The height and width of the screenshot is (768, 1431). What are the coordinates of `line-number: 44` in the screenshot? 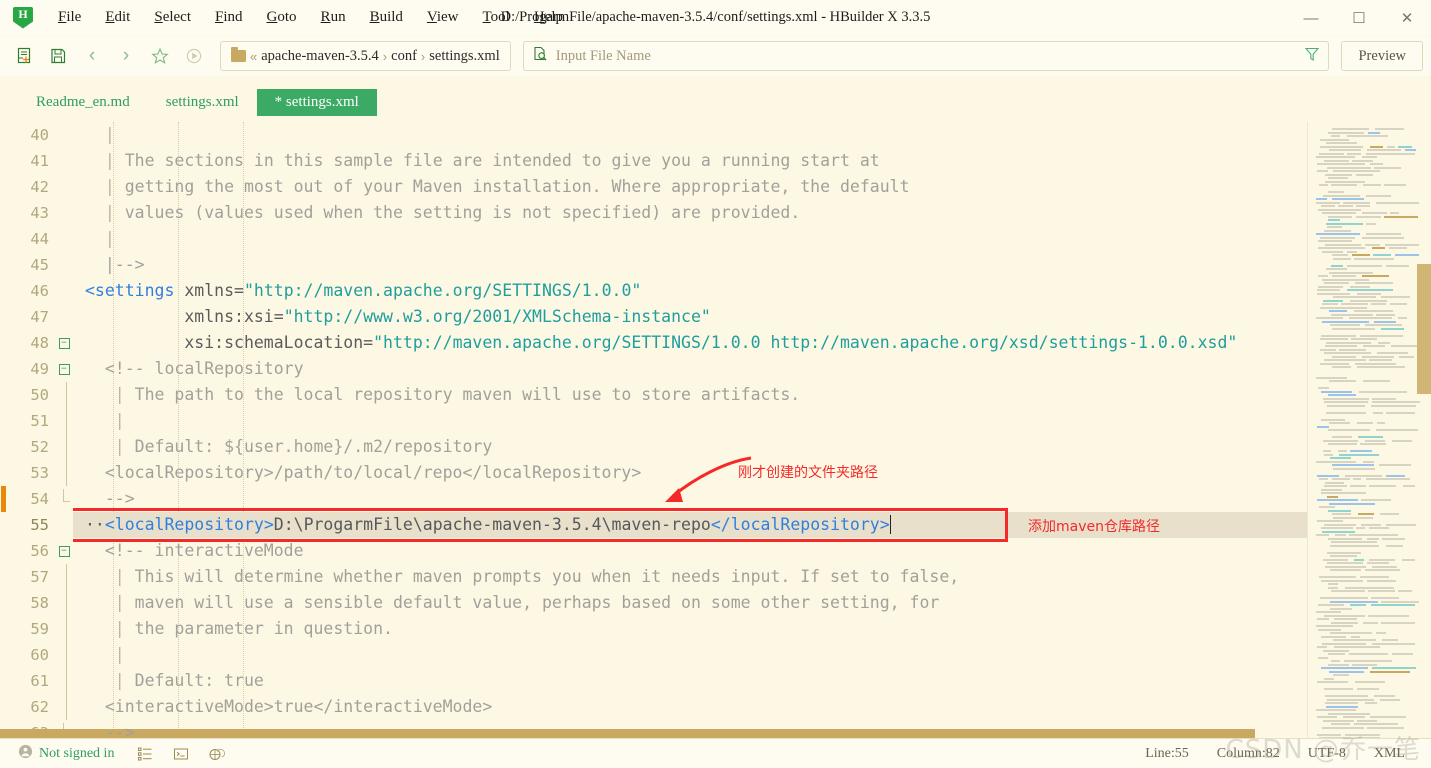 It's located at (39, 239).